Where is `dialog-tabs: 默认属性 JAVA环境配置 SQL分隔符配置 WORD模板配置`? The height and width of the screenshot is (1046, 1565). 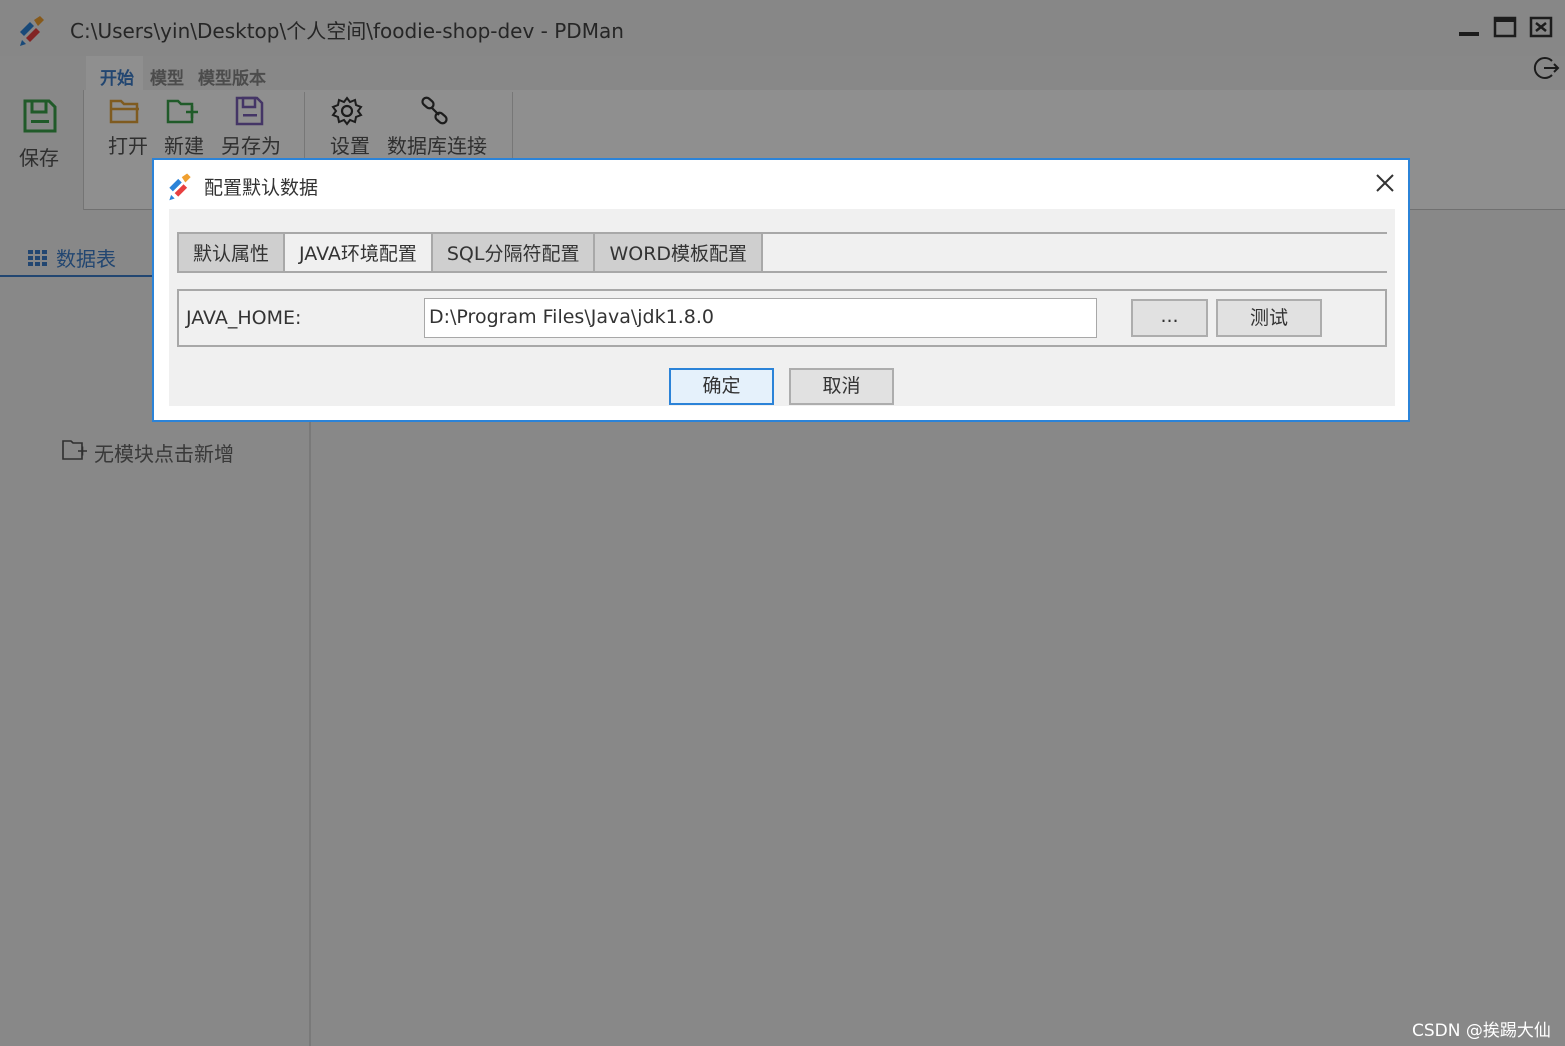 dialog-tabs: 默认属性 JAVA环境配置 SQL分隔符配置 WORD模板配置 is located at coordinates (782, 252).